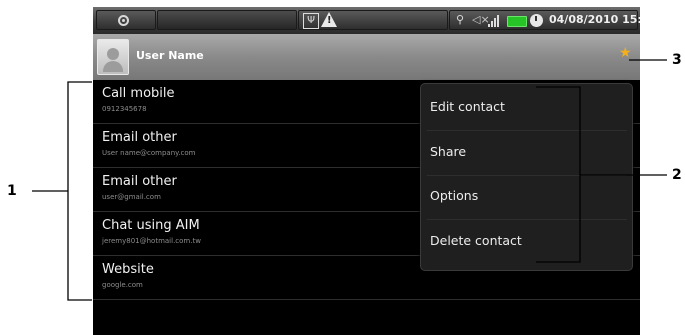  What do you see at coordinates (677, 175) in the screenshot?
I see `callout-number-2: 2` at bounding box center [677, 175].